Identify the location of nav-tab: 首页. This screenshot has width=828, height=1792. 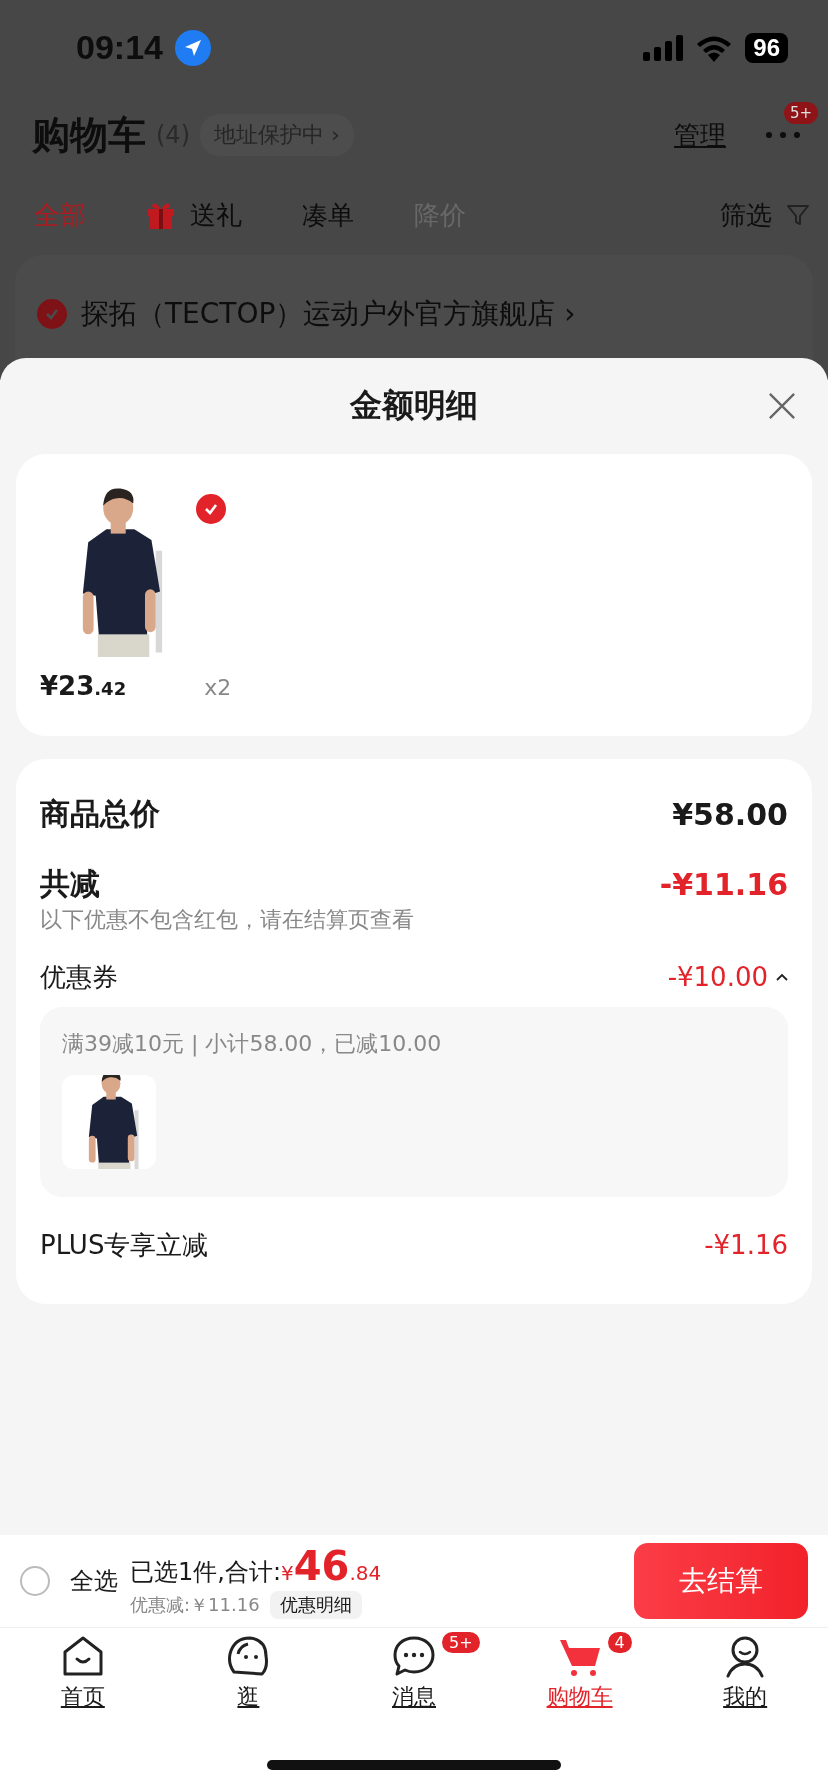
(82, 1686).